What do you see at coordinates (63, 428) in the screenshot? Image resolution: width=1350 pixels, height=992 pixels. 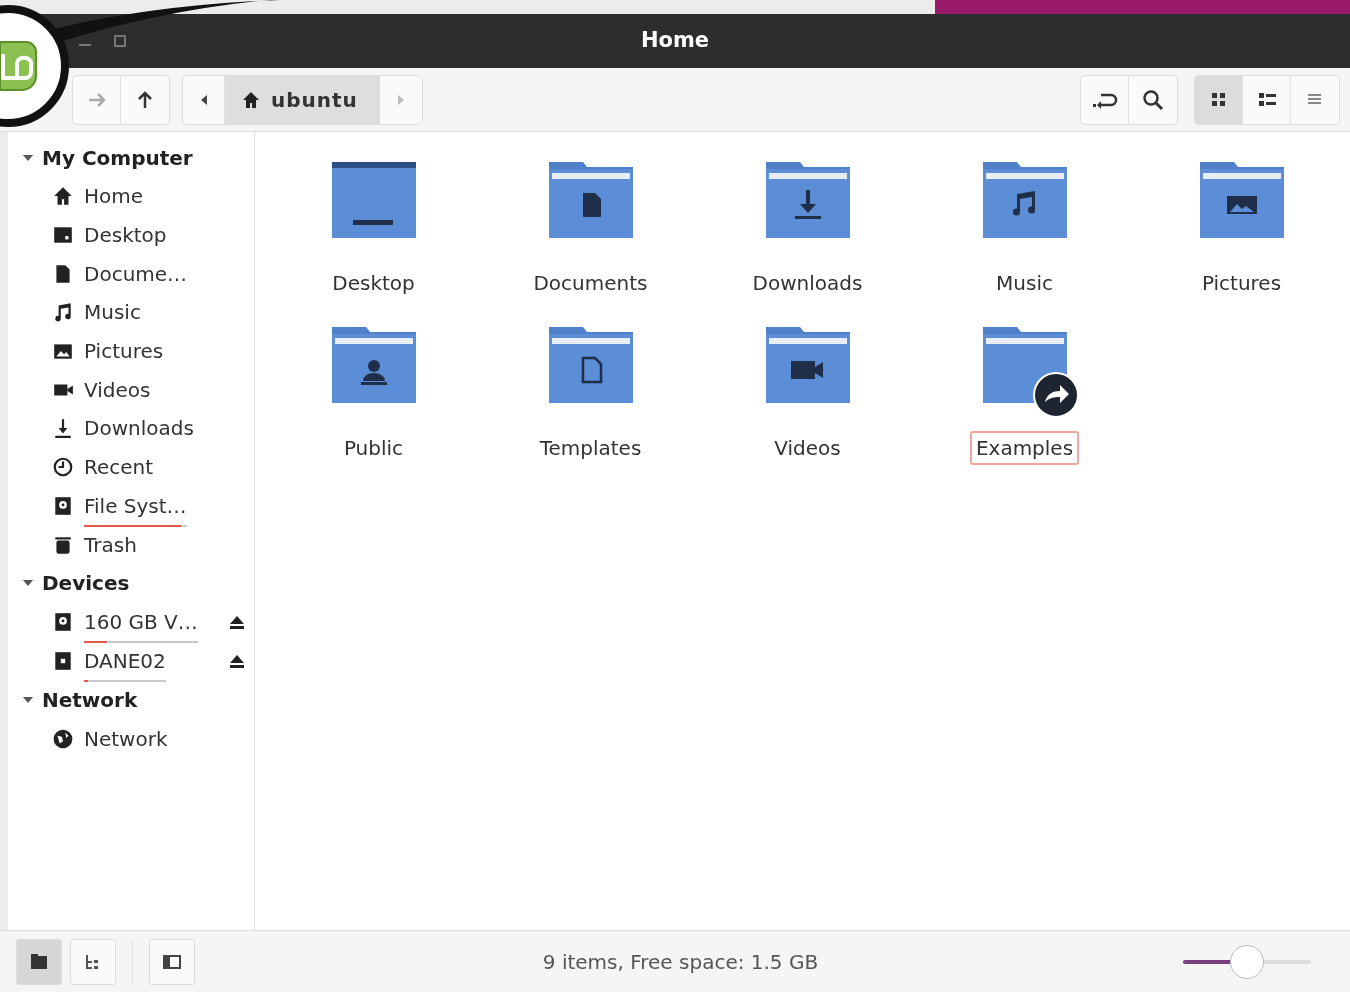 I see `download-icon` at bounding box center [63, 428].